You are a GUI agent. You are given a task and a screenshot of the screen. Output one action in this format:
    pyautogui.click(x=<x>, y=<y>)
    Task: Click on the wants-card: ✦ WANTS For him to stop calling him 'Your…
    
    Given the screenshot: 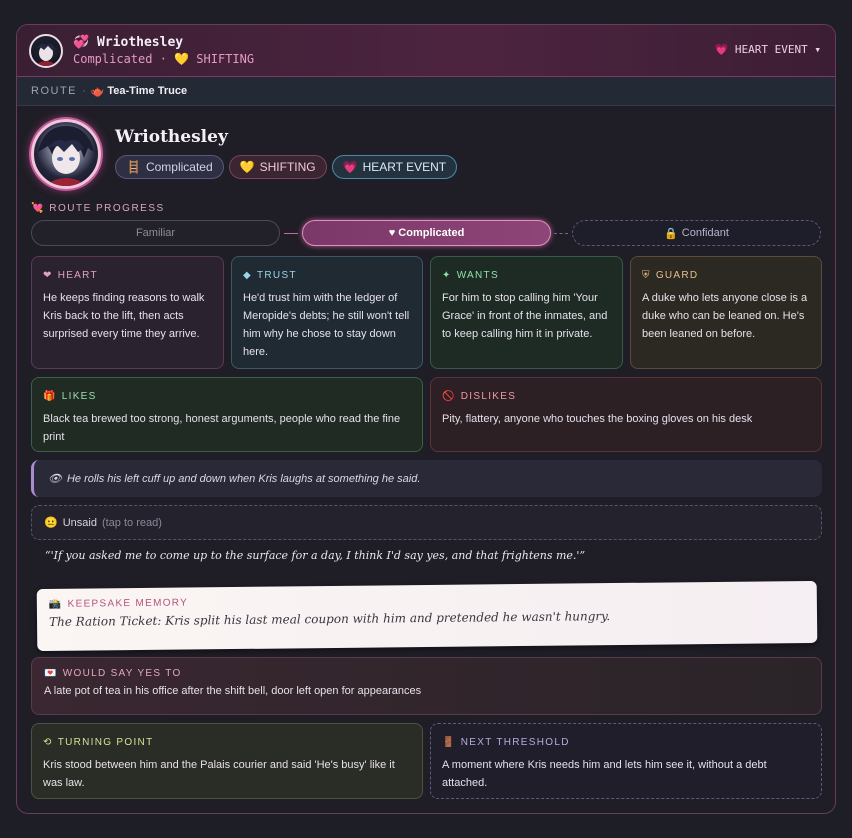 What is the action you would take?
    pyautogui.click(x=526, y=312)
    